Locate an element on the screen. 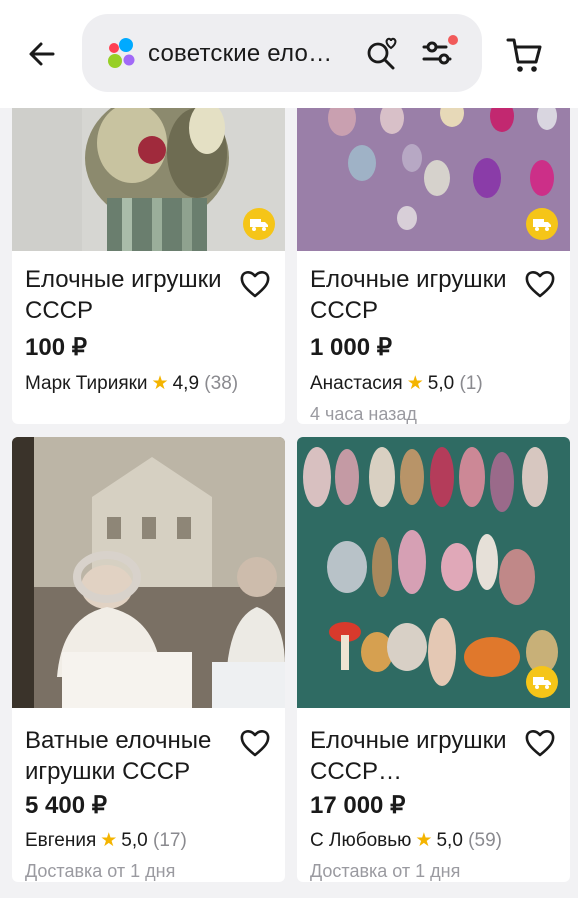  back-arrow-icon is located at coordinates (42, 54).